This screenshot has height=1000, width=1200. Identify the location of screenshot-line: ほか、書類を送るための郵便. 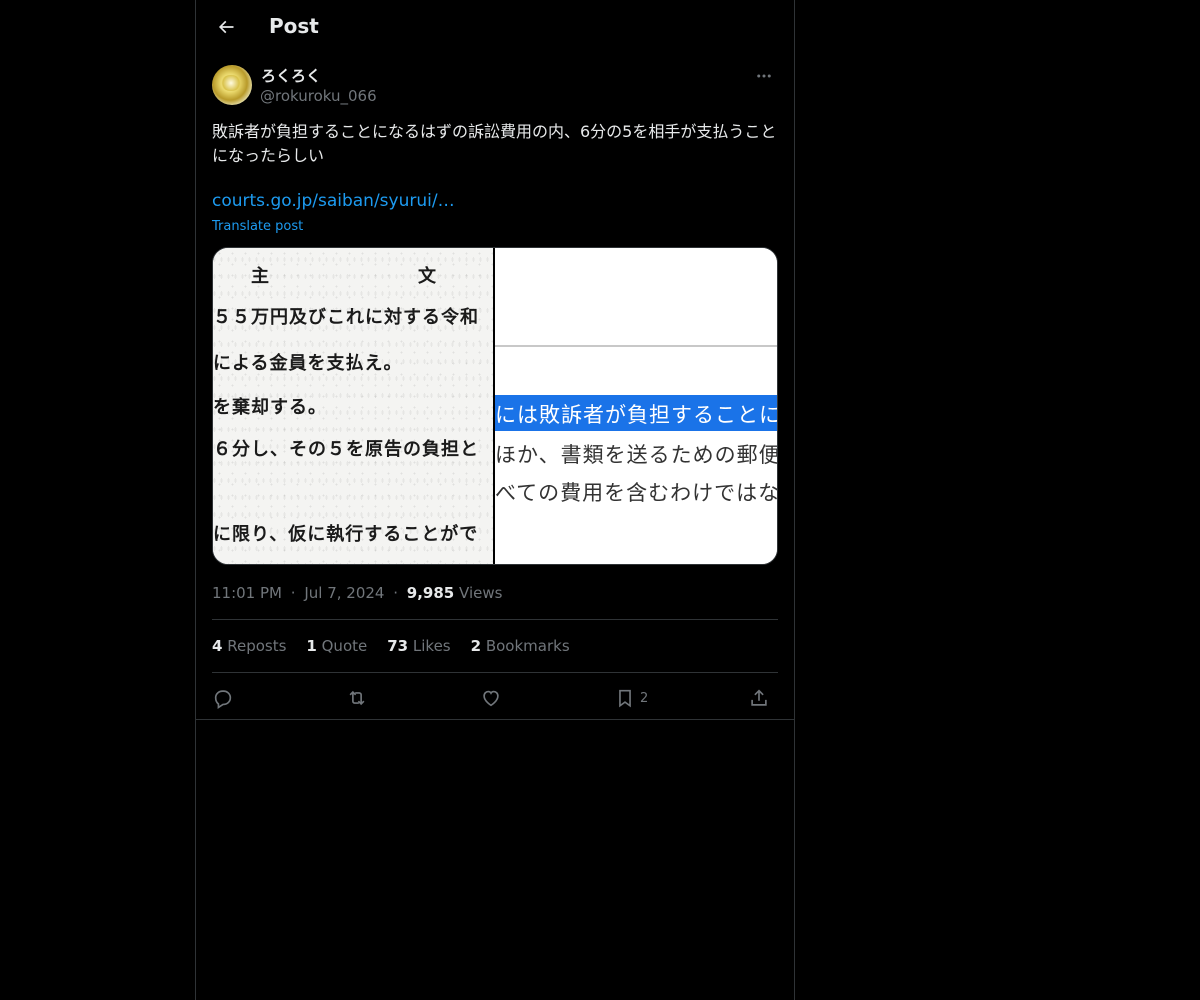
(636, 455).